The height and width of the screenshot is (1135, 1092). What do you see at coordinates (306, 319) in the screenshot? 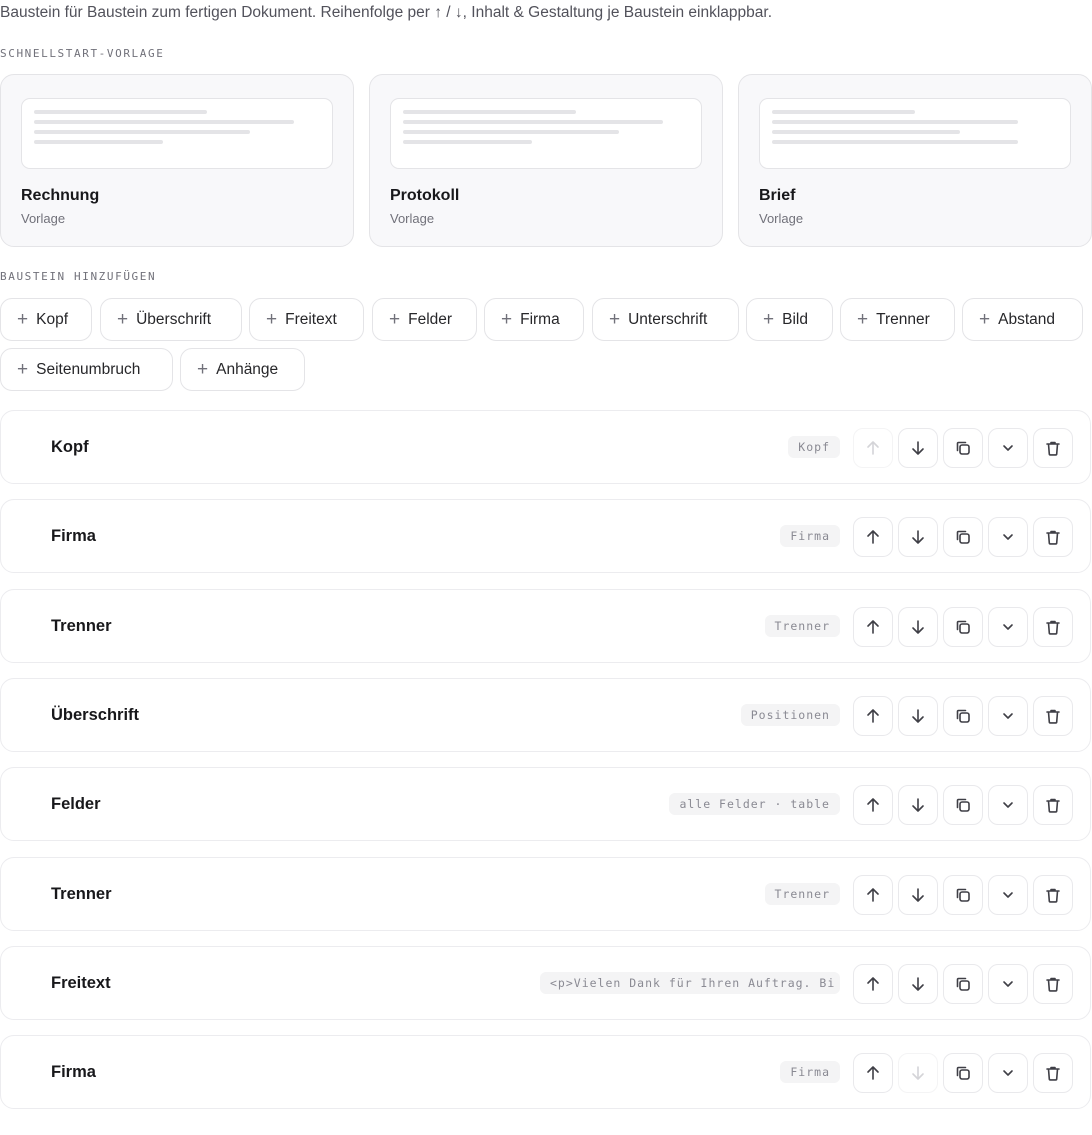
I see `add-freitext-button: + Freitext` at bounding box center [306, 319].